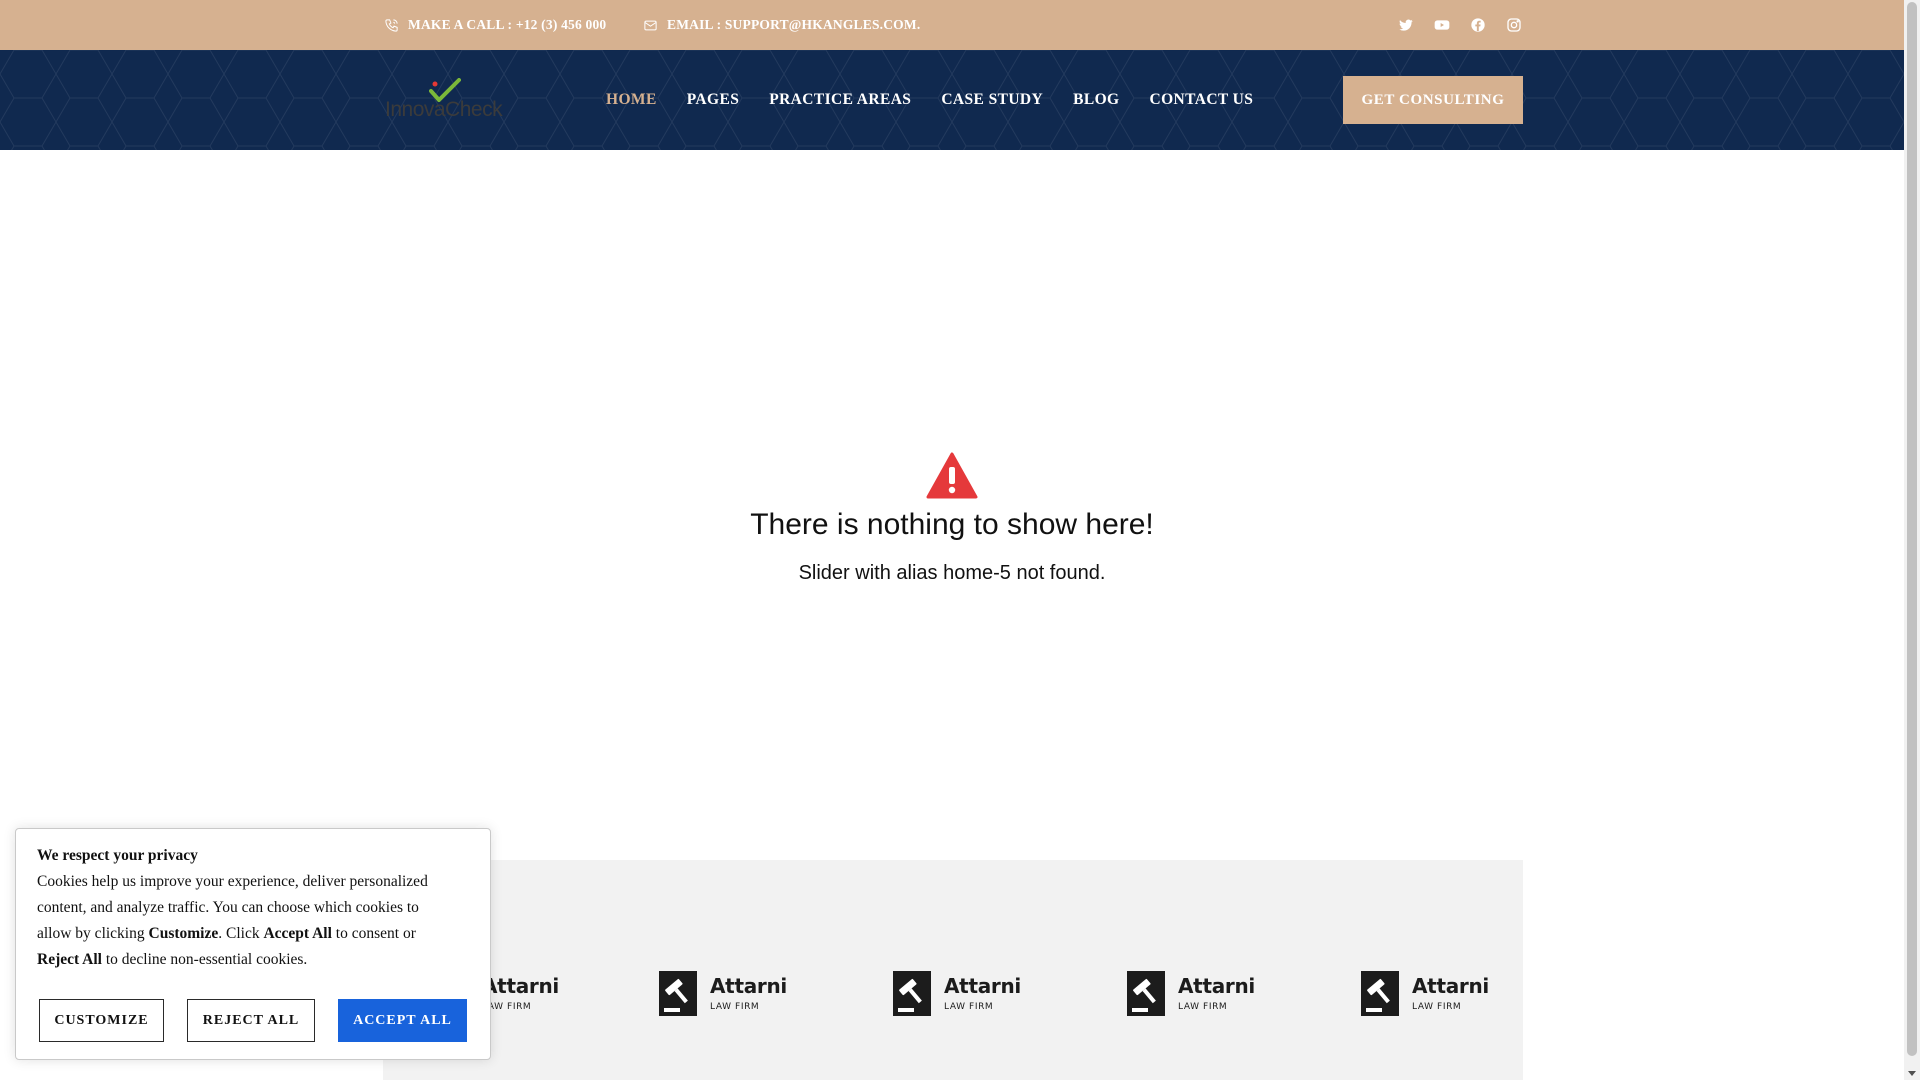 Image resolution: width=1920 pixels, height=1080 pixels. Describe the element at coordinates (1514, 25) in the screenshot. I see `instagram-icon` at that location.